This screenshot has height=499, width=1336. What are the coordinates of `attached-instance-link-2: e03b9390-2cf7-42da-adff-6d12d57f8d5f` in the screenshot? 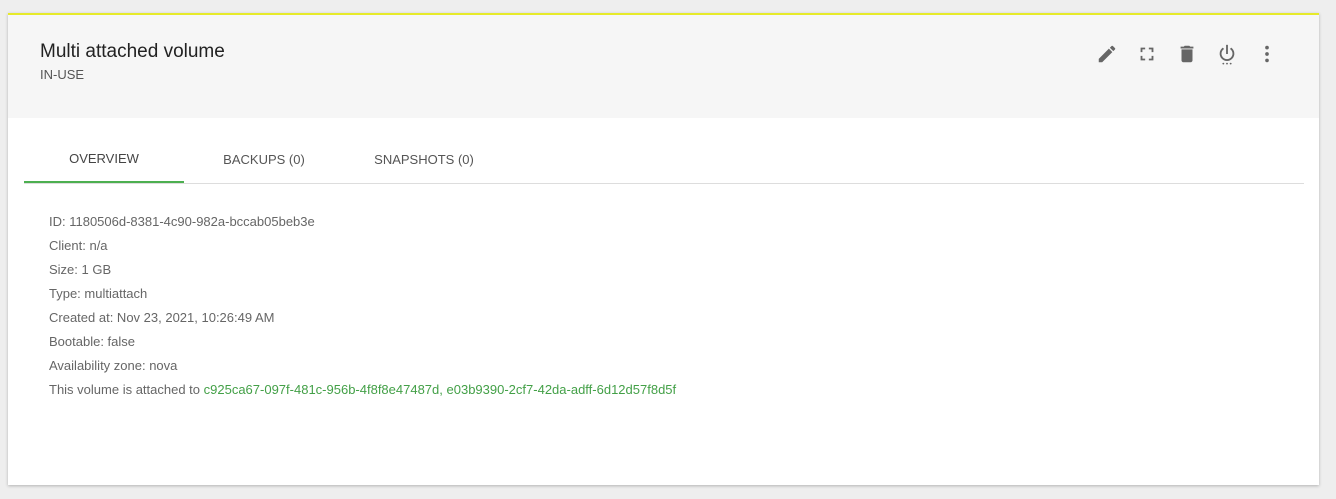 It's located at (562, 389).